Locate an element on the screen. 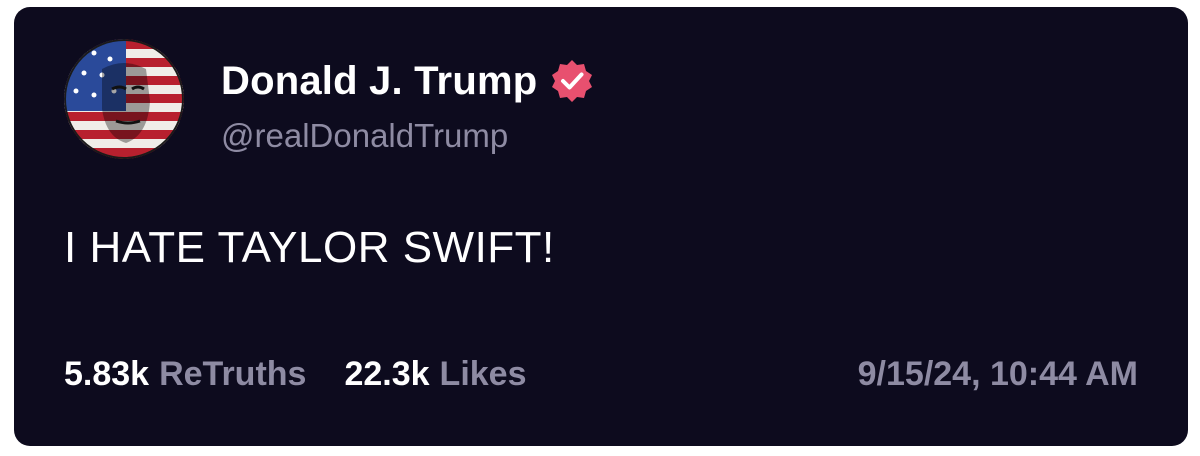 Image resolution: width=1200 pixels, height=456 pixels. likes-count: 22.3k is located at coordinates (387, 374).